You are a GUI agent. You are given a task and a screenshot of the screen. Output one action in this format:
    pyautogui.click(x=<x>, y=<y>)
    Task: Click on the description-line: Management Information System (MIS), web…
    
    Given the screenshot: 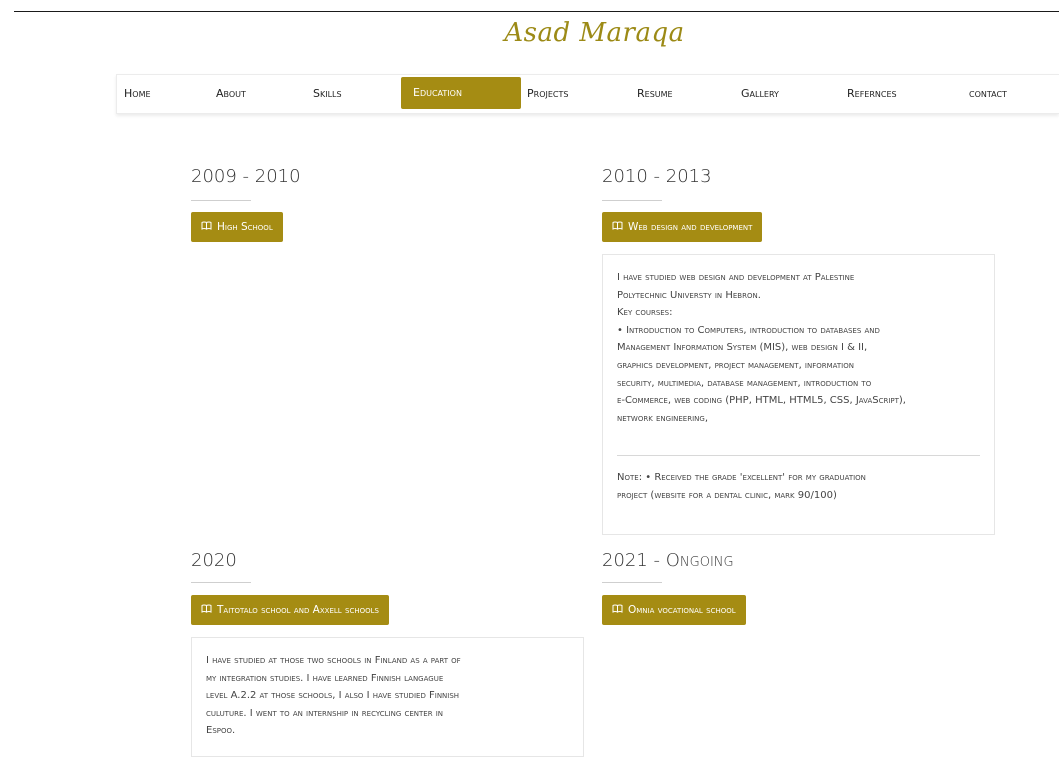 What is the action you would take?
    pyautogui.click(x=742, y=348)
    